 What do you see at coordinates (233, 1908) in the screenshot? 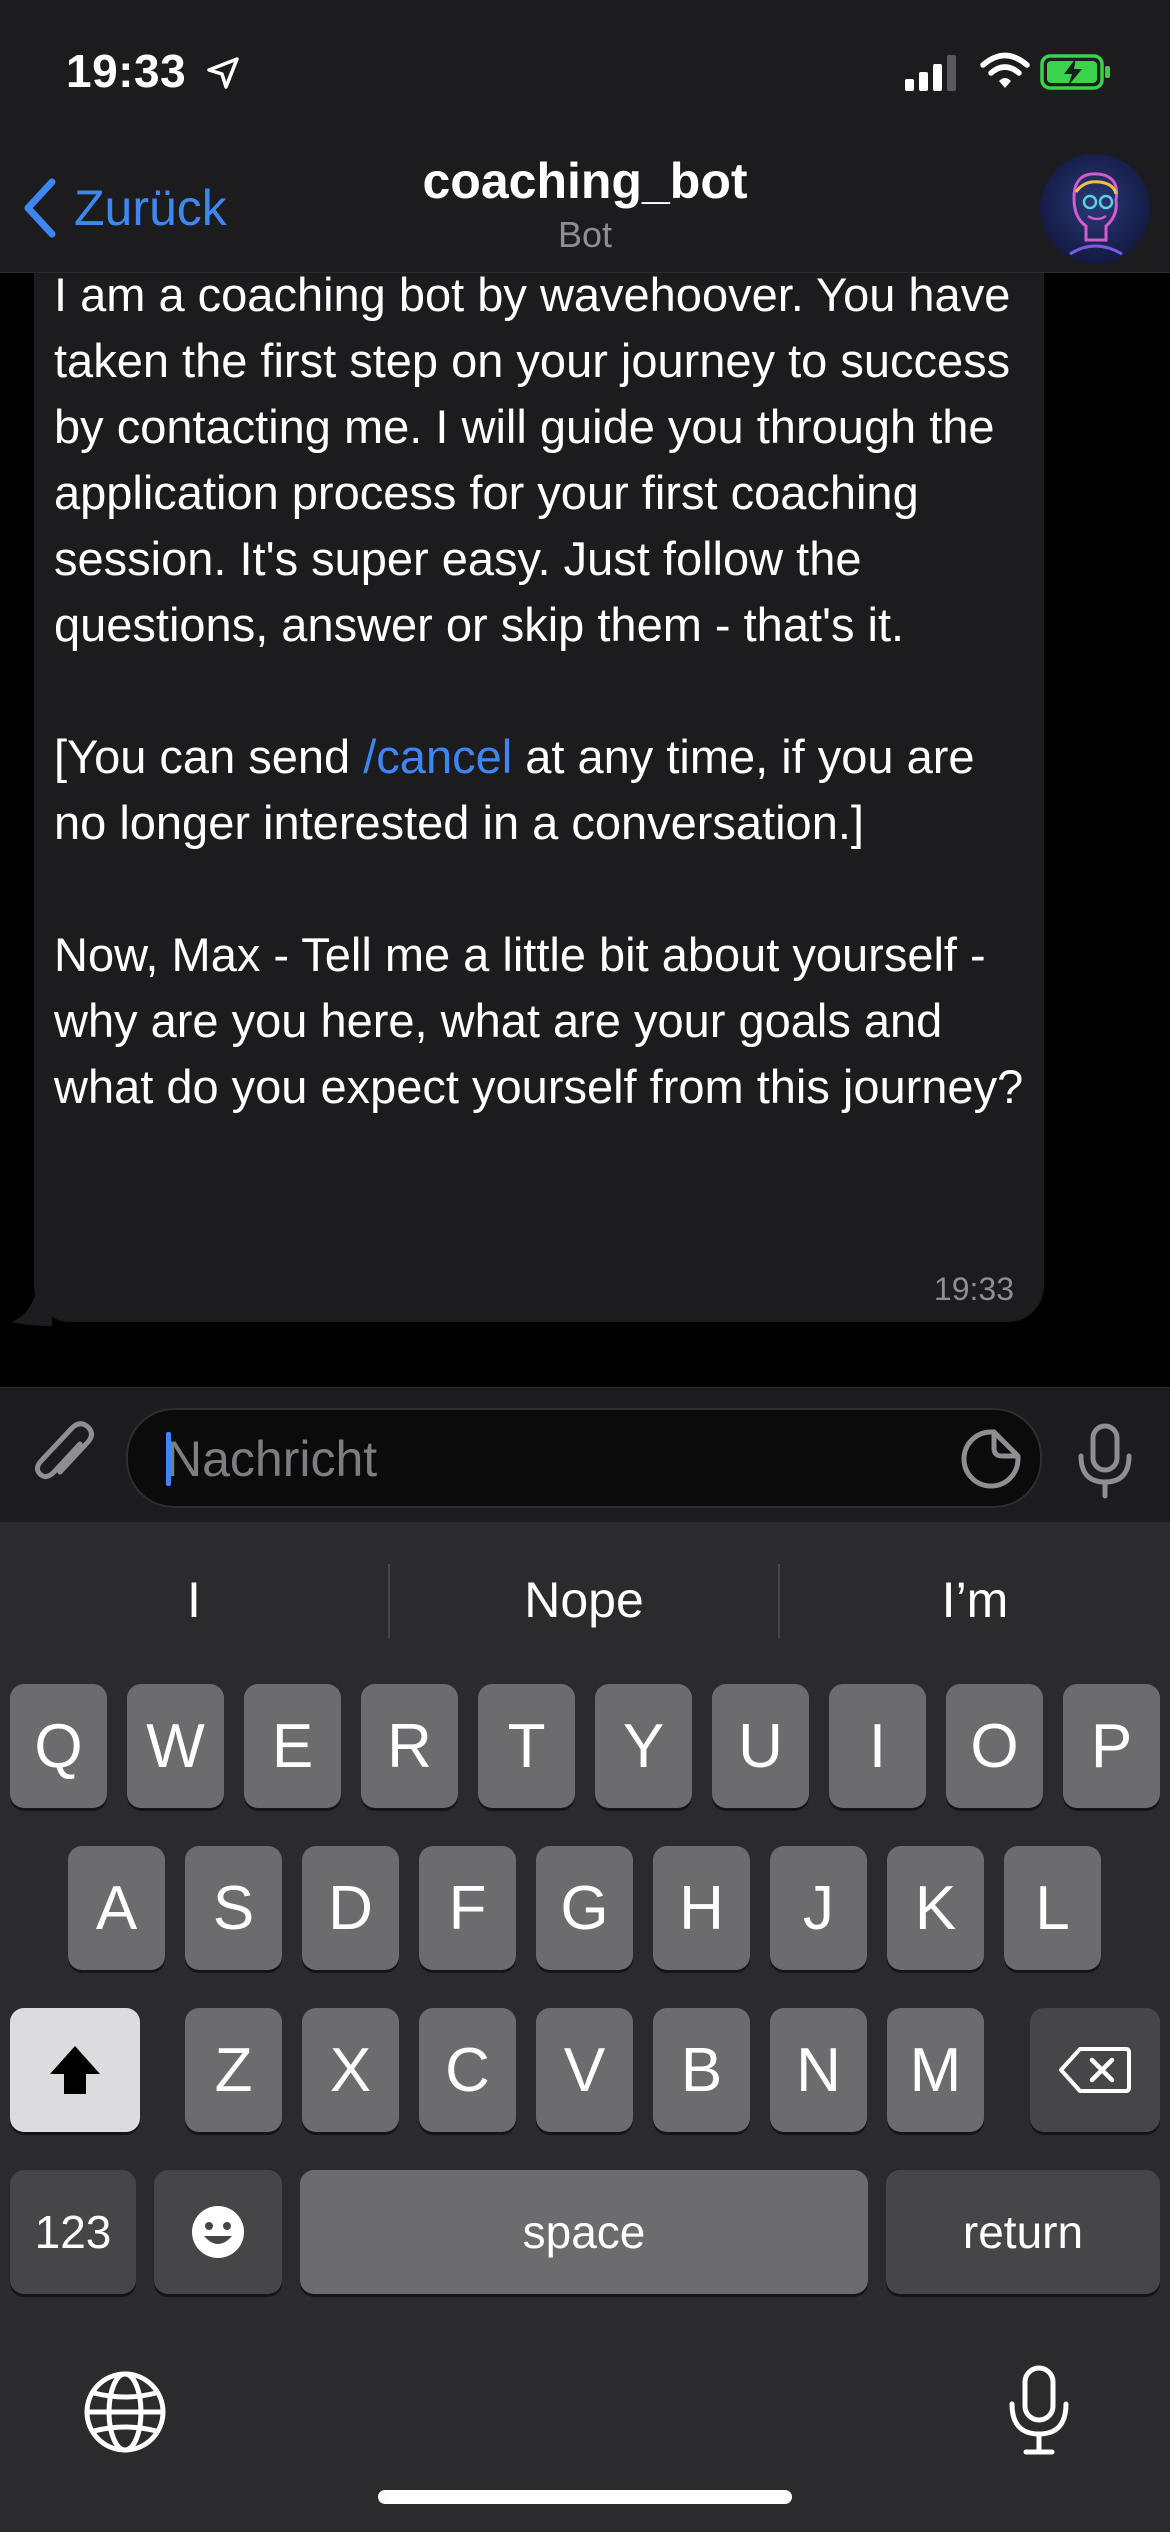
I see `key-s: S` at bounding box center [233, 1908].